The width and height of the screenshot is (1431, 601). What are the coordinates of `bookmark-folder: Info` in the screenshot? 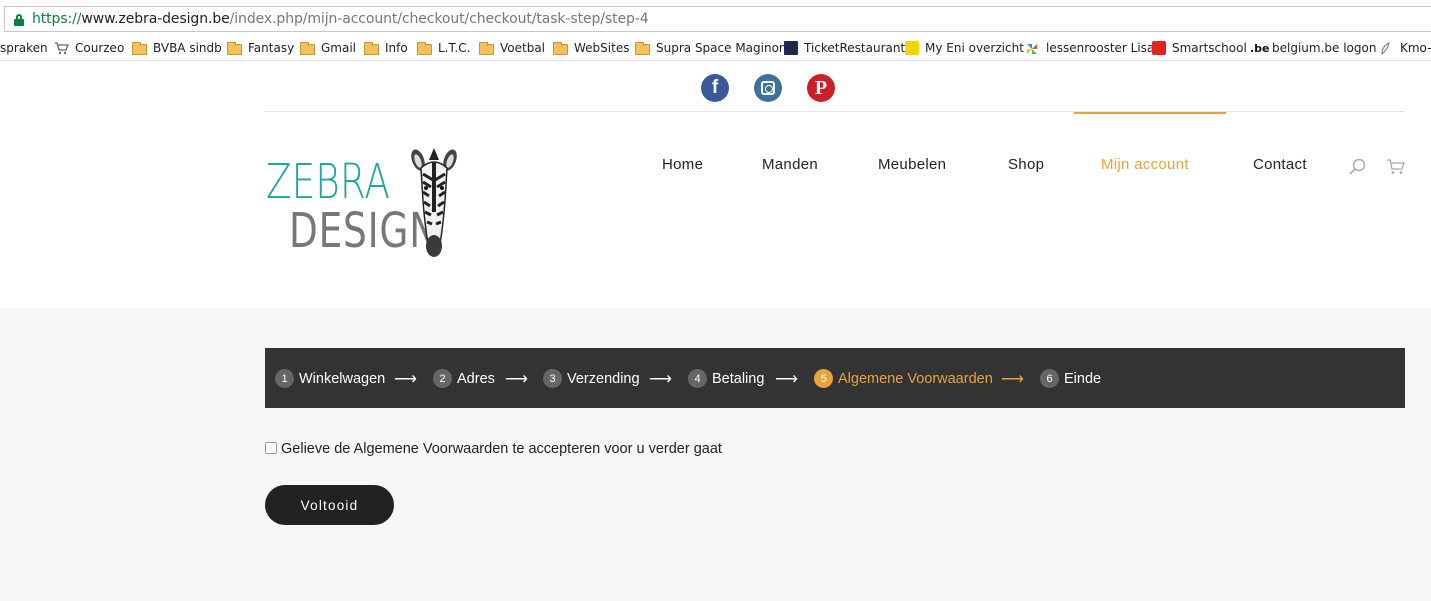 It's located at (386, 48).